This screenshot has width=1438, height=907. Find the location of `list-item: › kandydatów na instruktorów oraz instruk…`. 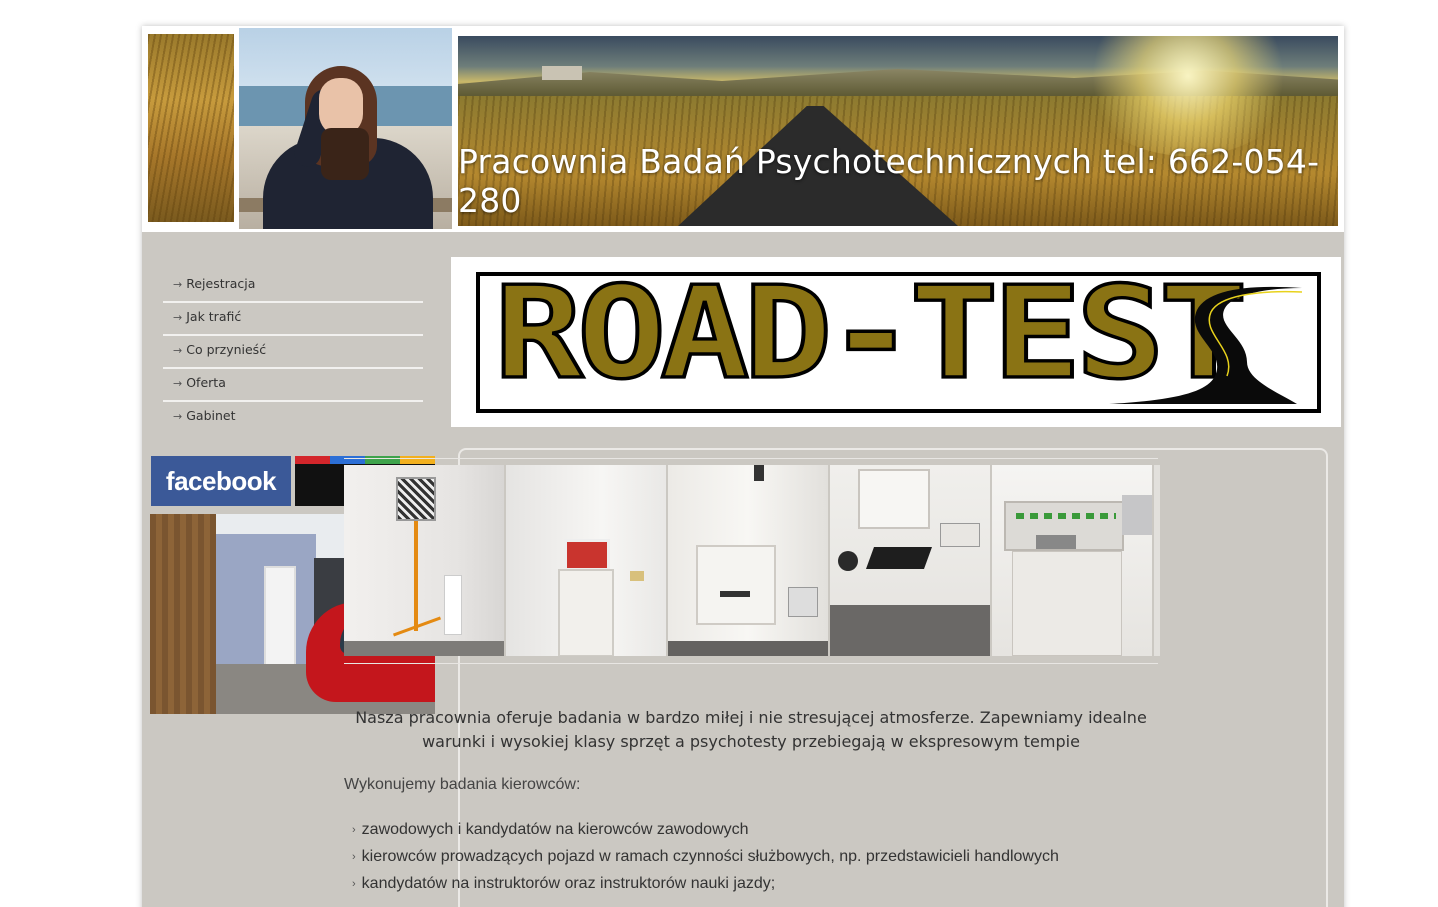

list-item: › kandydatów na instruktorów oraz instruk… is located at coordinates (705, 884).